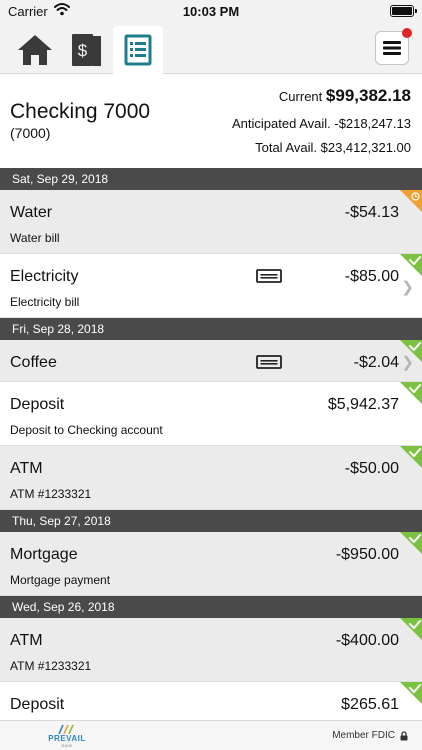 The height and width of the screenshot is (750, 422). I want to click on current-balance-label: Current, so click(300, 96).